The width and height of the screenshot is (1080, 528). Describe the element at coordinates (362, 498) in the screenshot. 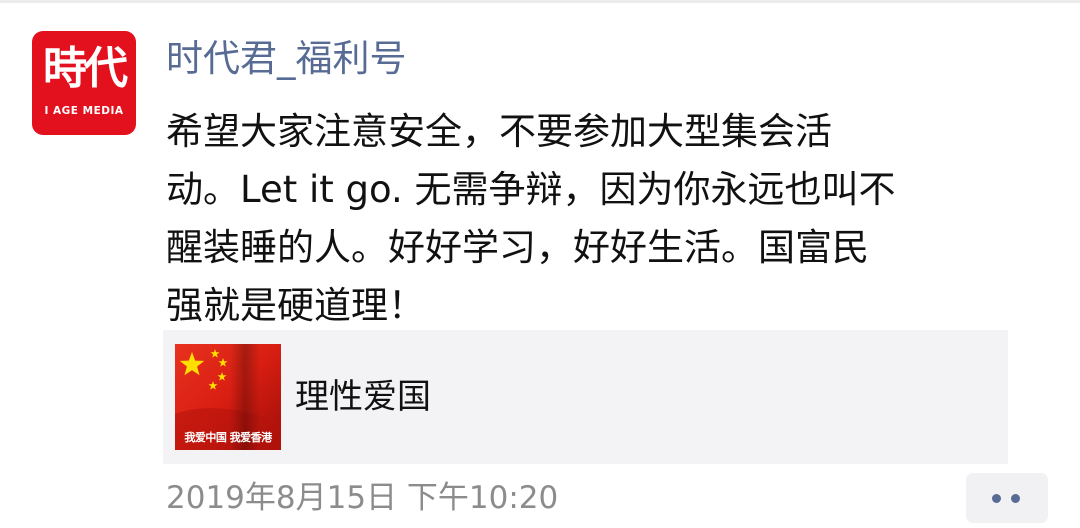

I see `post-timestamp: 2019年8月15日 下午10:20` at that location.